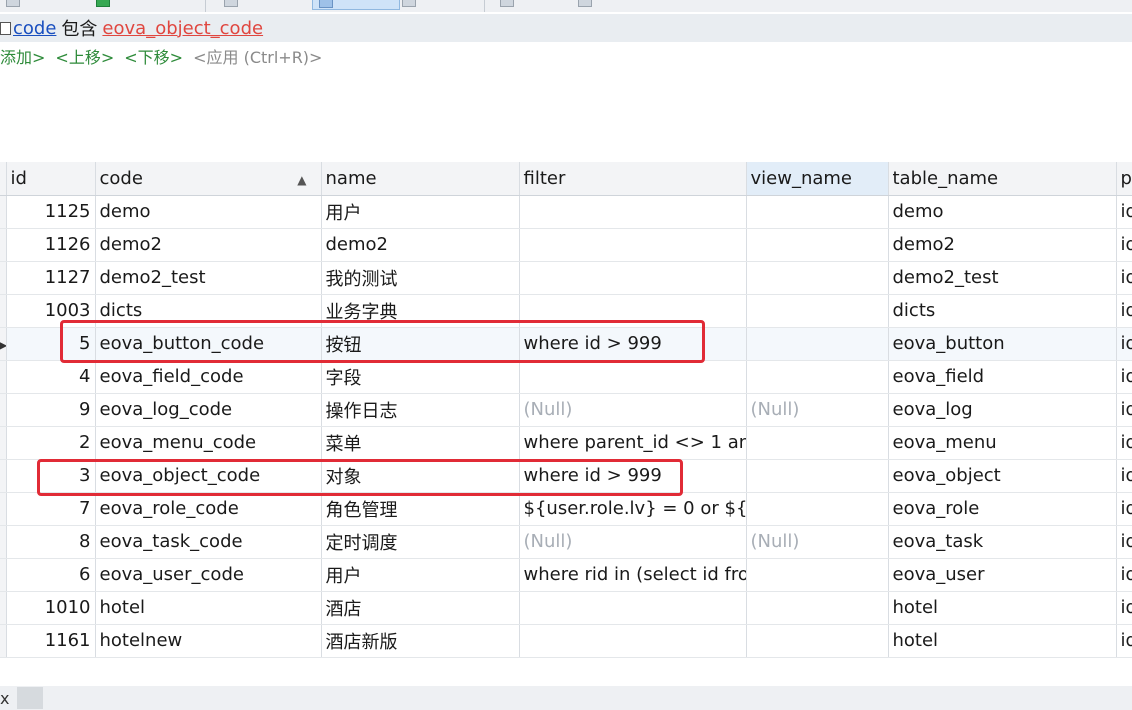 Image resolution: width=1132 pixels, height=710 pixels. Describe the element at coordinates (103, 4) in the screenshot. I see `toolbar-run-button` at that location.